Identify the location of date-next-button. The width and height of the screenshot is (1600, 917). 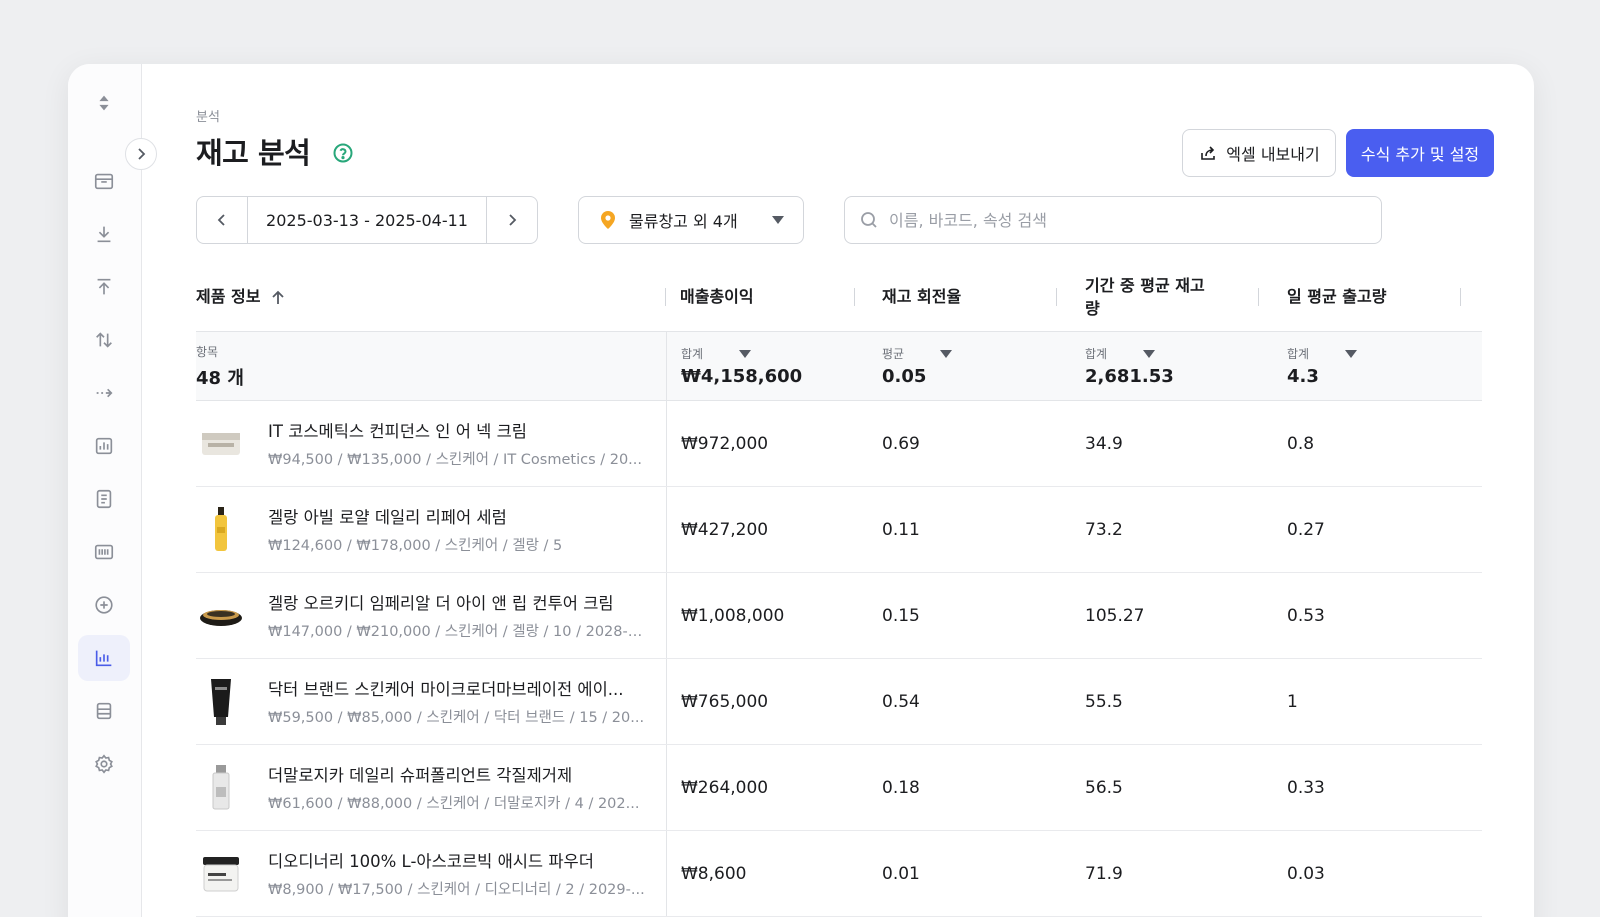
(512, 220).